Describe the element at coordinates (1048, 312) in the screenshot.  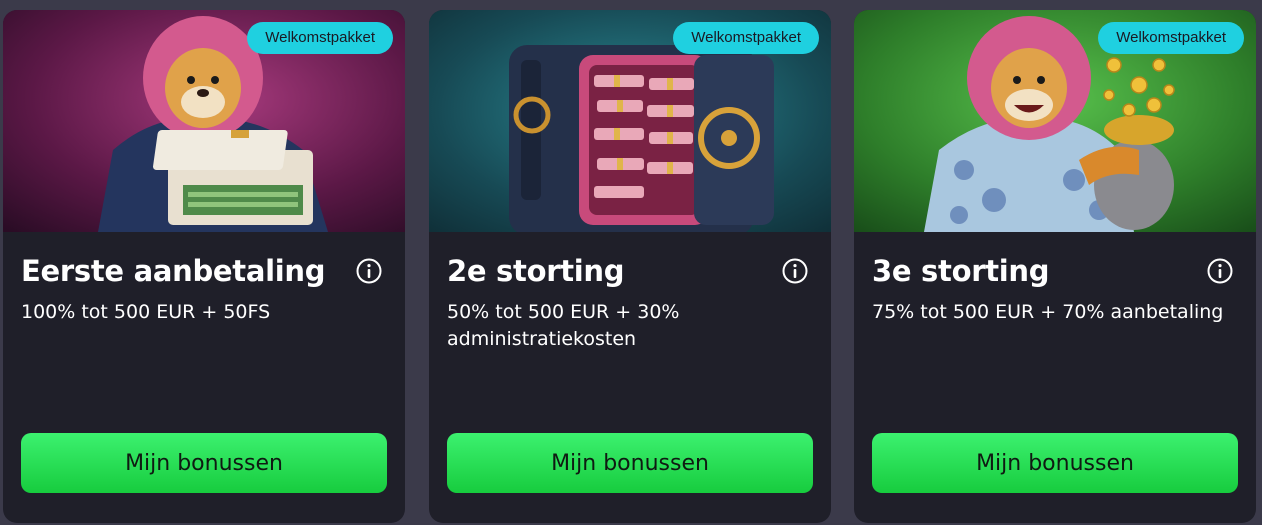
I see `card-description: 75% tot 500 EUR + 70% aanbetaling` at that location.